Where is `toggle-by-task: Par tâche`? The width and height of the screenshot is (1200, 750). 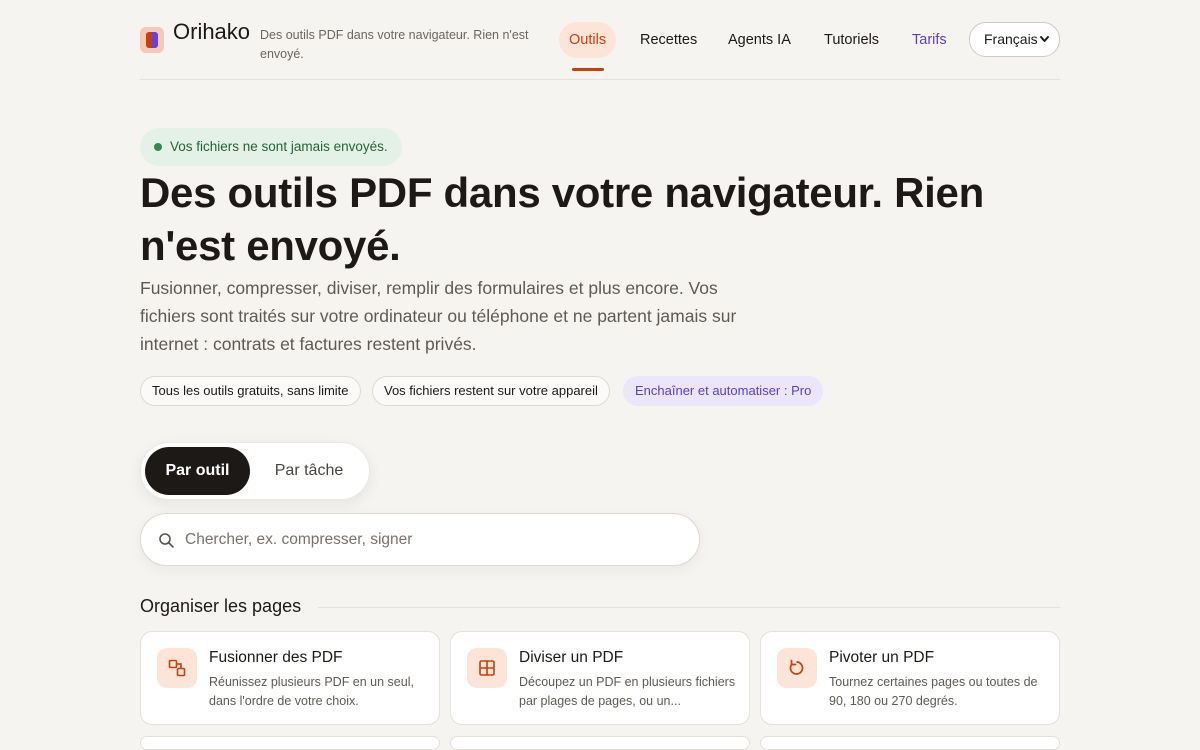 toggle-by-task: Par tâche is located at coordinates (309, 471).